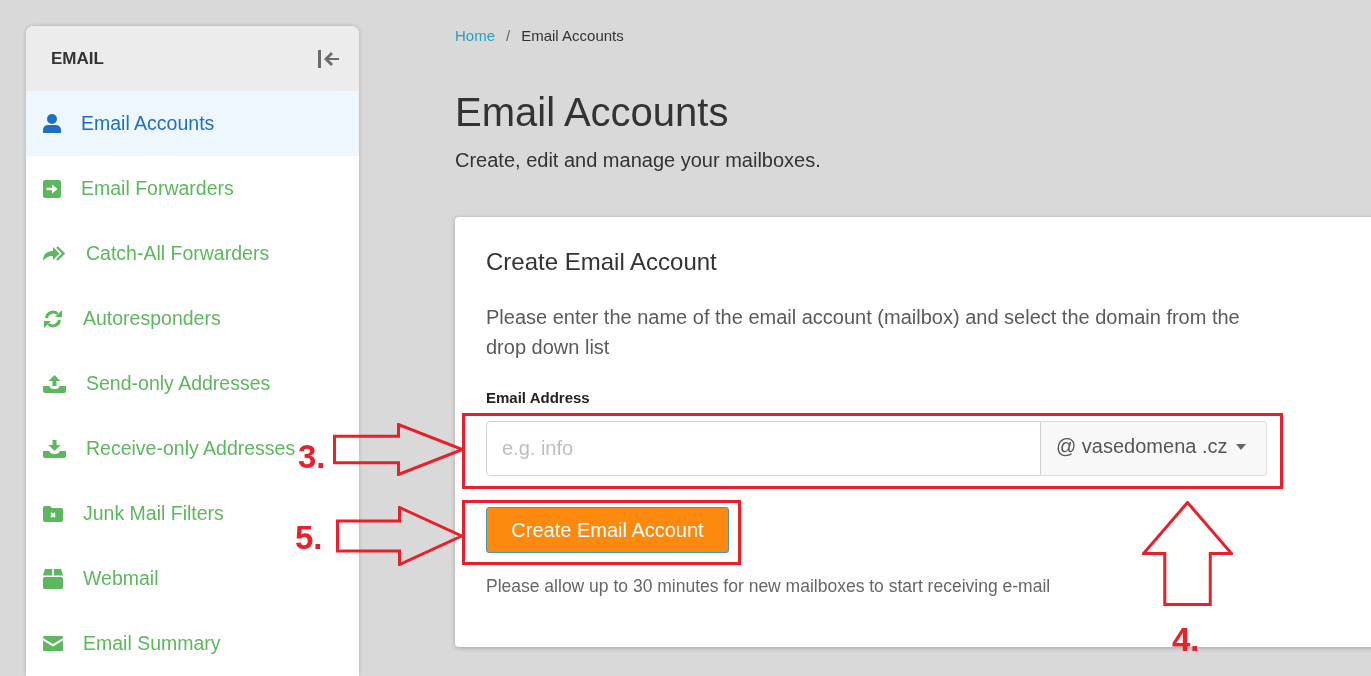 This screenshot has width=1371, height=676. I want to click on step-number: 4., so click(1186, 640).